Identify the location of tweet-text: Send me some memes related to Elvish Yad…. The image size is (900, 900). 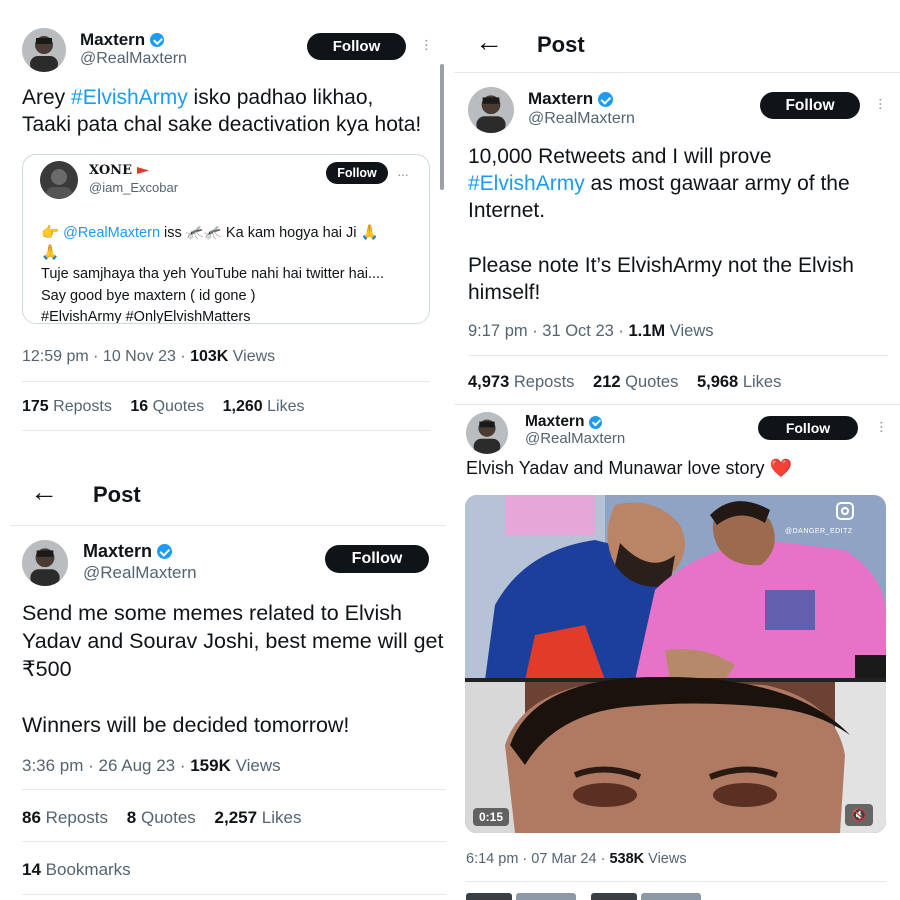
(233, 669).